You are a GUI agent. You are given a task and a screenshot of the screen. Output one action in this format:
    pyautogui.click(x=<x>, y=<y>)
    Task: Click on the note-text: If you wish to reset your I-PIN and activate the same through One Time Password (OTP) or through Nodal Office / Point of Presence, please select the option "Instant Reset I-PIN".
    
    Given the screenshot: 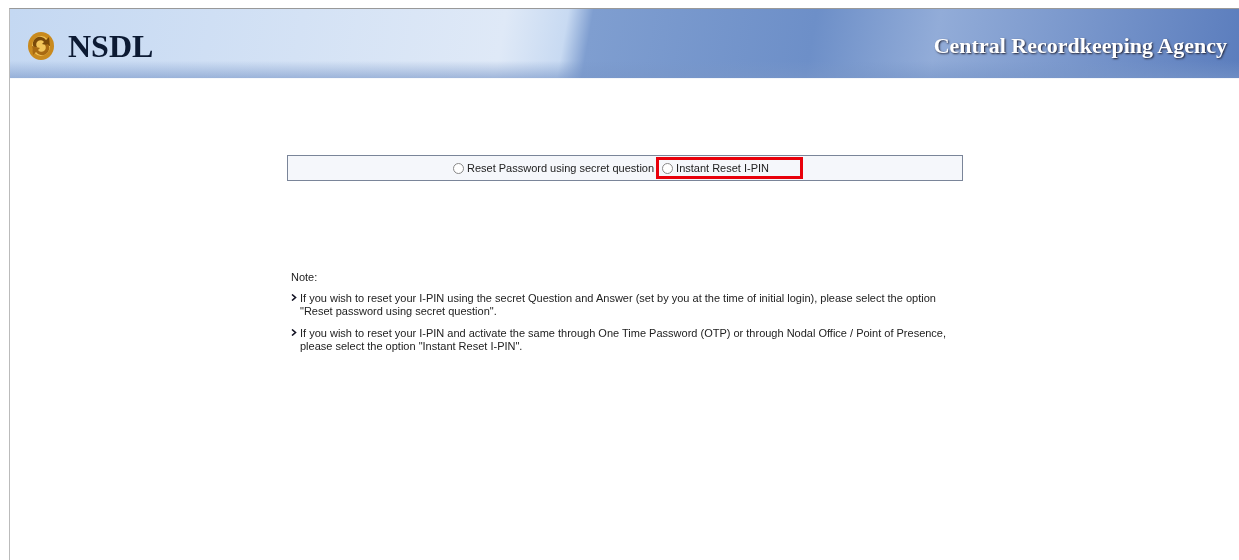 What is the action you would take?
    pyautogui.click(x=624, y=340)
    